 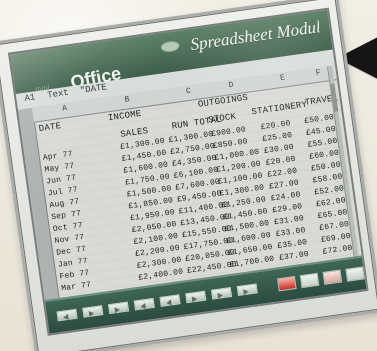 What do you see at coordinates (279, 108) in the screenshot?
I see `stationery-header: STATIONERY` at bounding box center [279, 108].